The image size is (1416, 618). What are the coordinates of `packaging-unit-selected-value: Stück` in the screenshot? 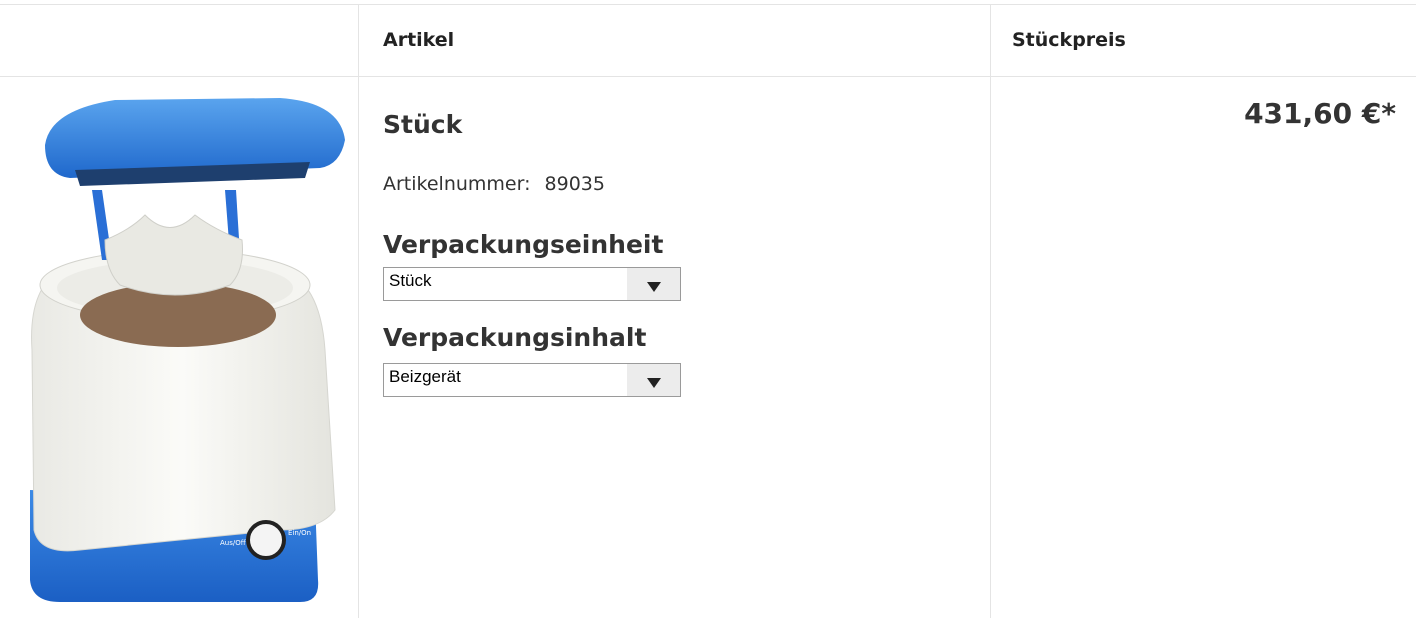 It's located at (410, 280).